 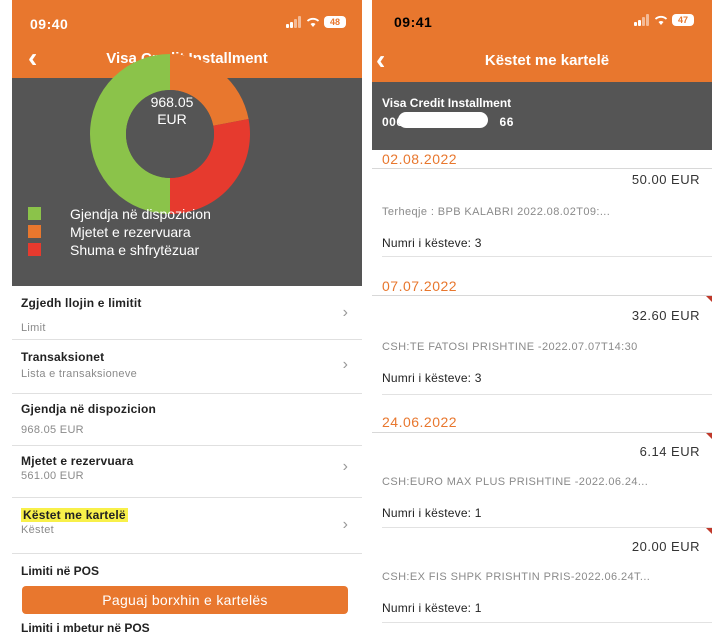 What do you see at coordinates (187, 472) in the screenshot?
I see `reserved-funds-row: Mjetet e rezervuara 561.00 EUR ›` at bounding box center [187, 472].